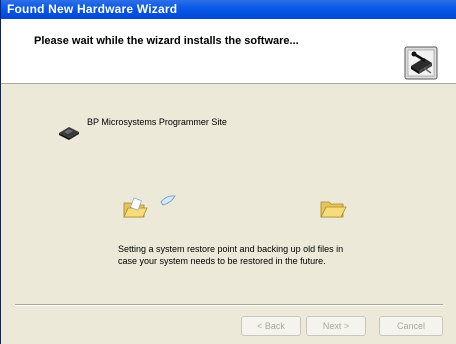 The height and width of the screenshot is (344, 456). What do you see at coordinates (157, 122) in the screenshot?
I see `device-name: BP Microsystems Programmer Site` at bounding box center [157, 122].